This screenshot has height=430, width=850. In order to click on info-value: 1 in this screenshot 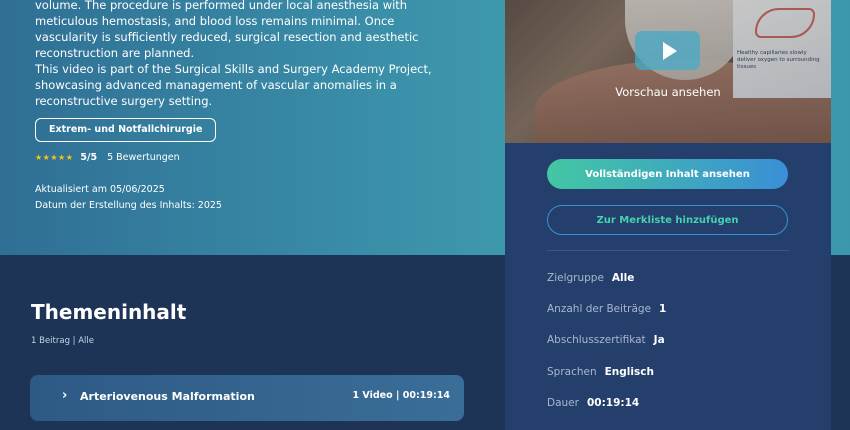, I will do `click(663, 309)`.